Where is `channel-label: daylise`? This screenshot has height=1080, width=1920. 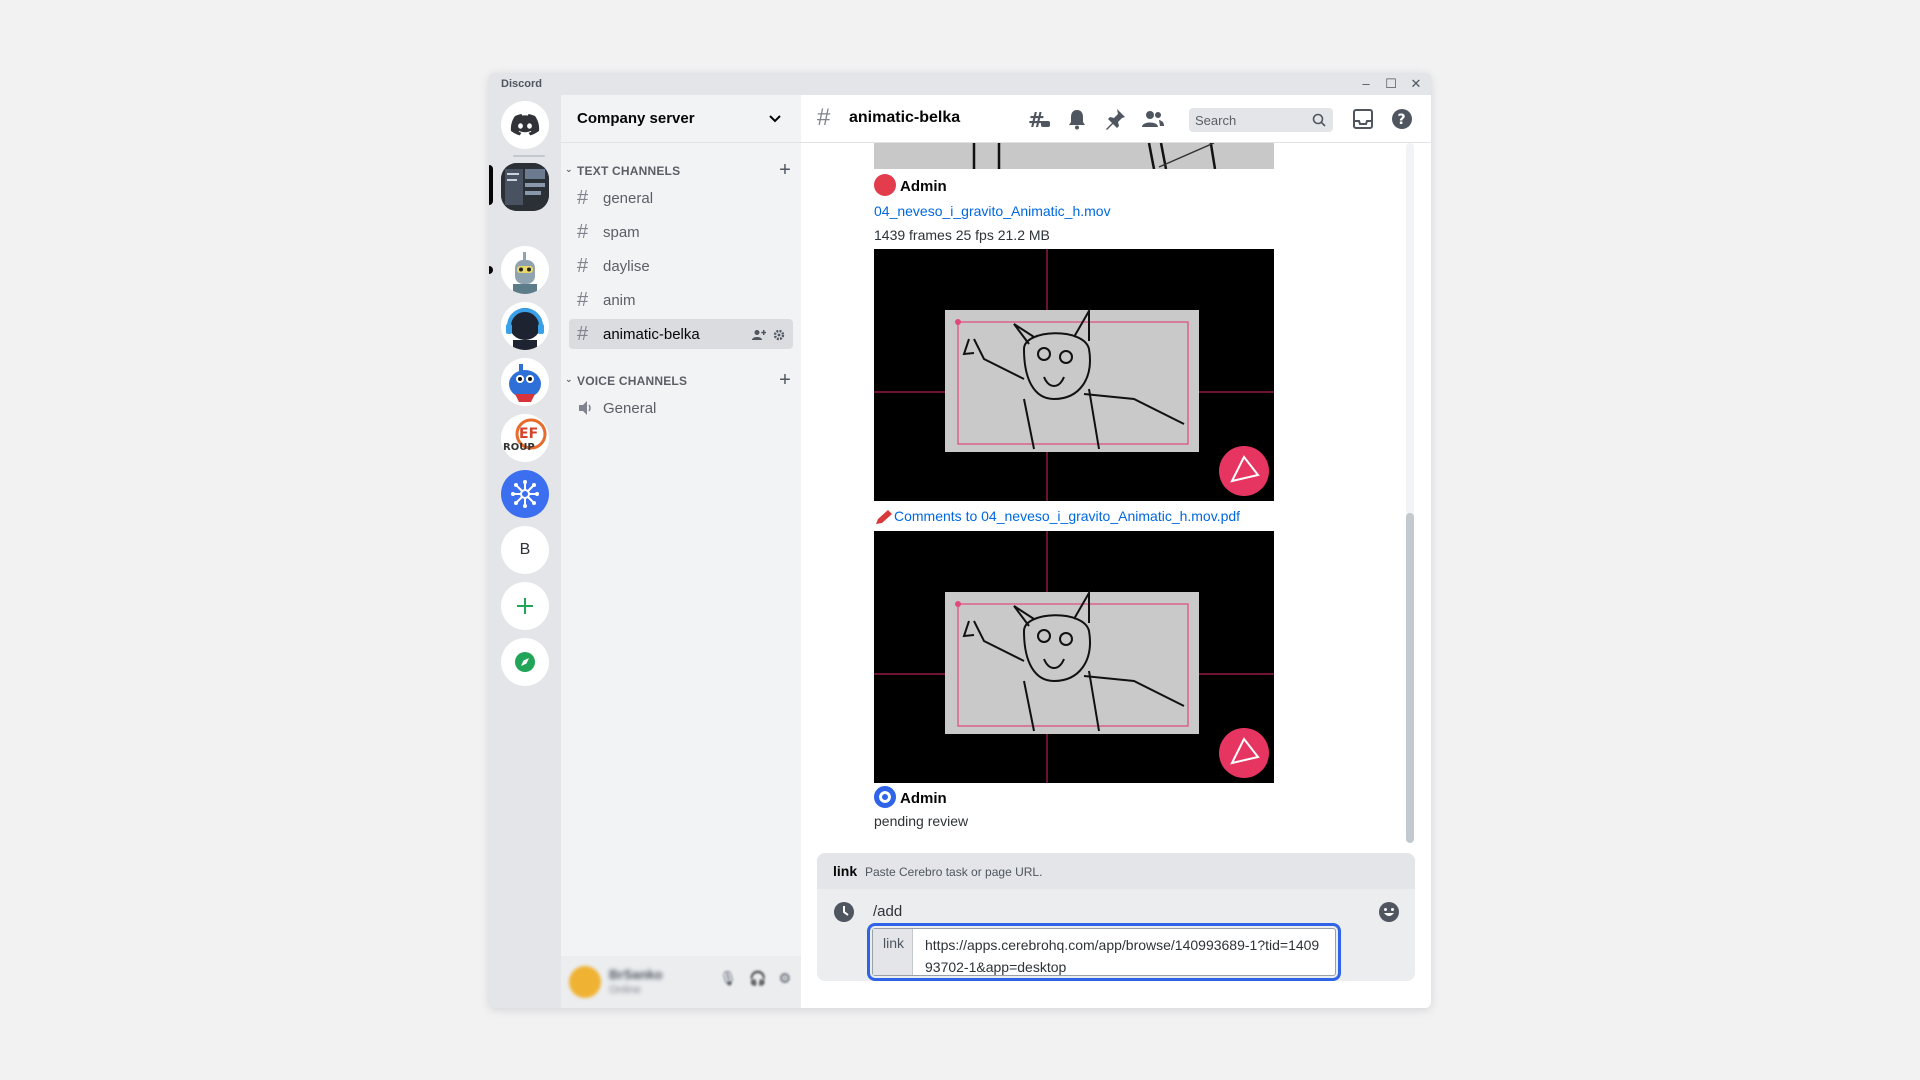 channel-label: daylise is located at coordinates (626, 266).